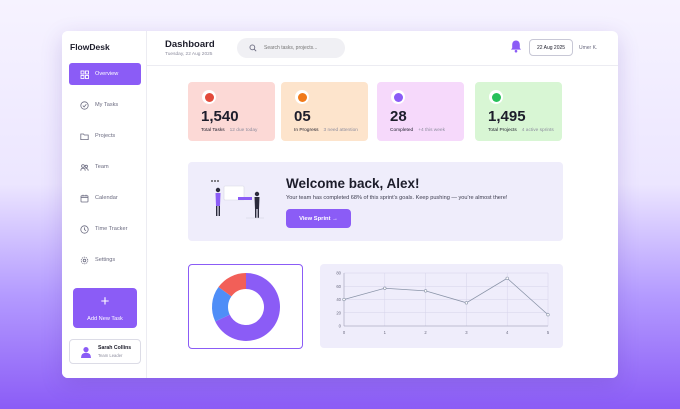  Describe the element at coordinates (466, 332) in the screenshot. I see `x-tick-label: 3` at that location.